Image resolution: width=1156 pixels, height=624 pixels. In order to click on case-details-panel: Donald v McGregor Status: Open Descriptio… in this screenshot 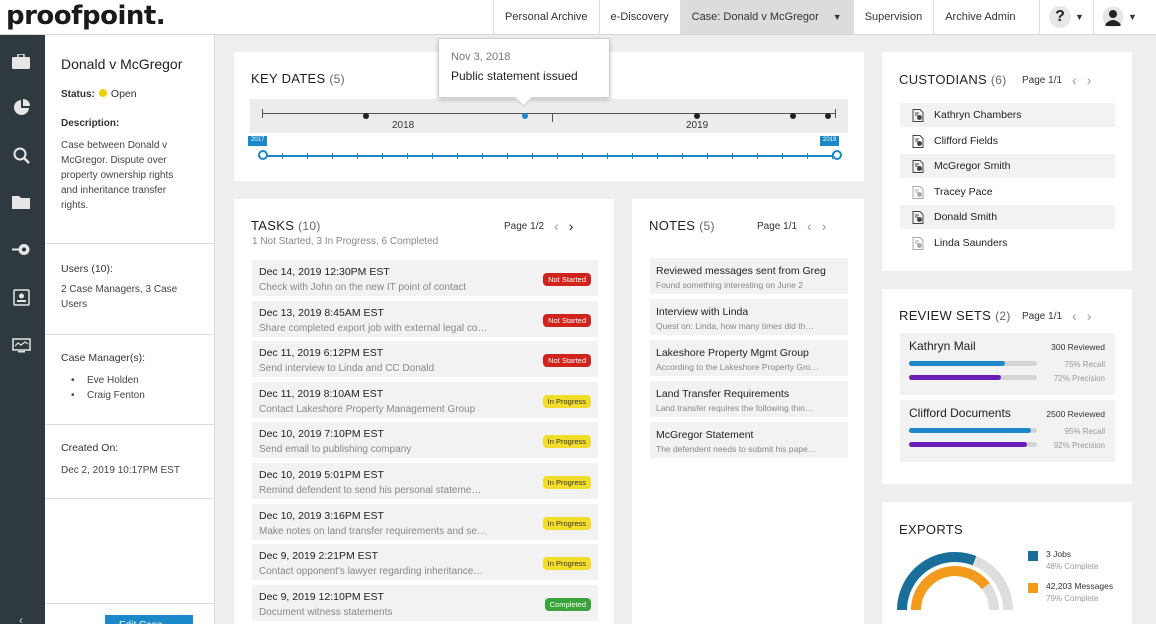, I will do `click(130, 329)`.